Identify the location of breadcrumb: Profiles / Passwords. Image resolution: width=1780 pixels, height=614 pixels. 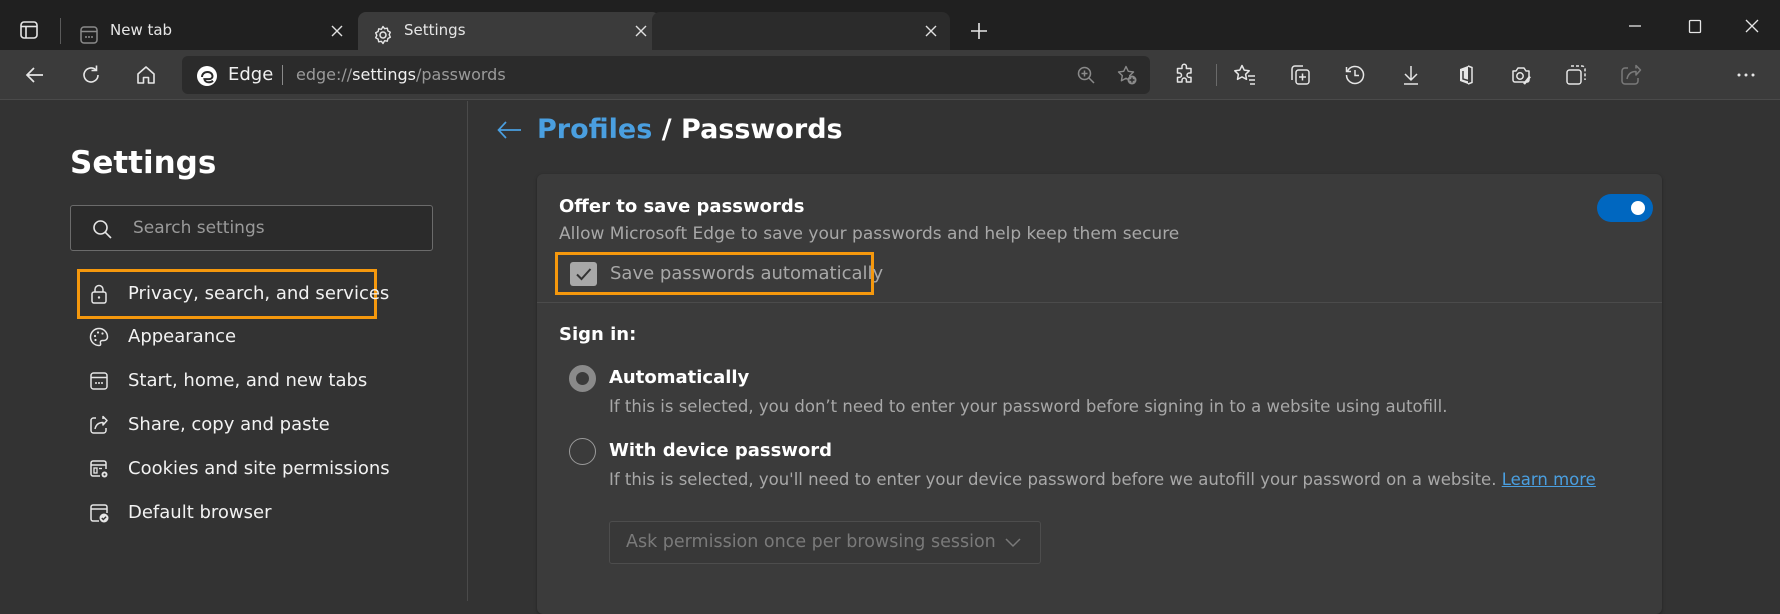
(690, 130).